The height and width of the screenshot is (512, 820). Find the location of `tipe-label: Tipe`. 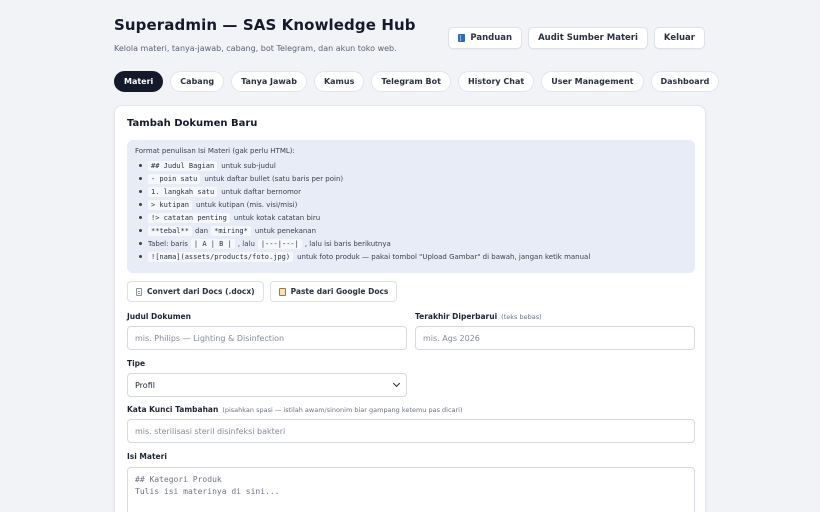

tipe-label: Tipe is located at coordinates (136, 363).